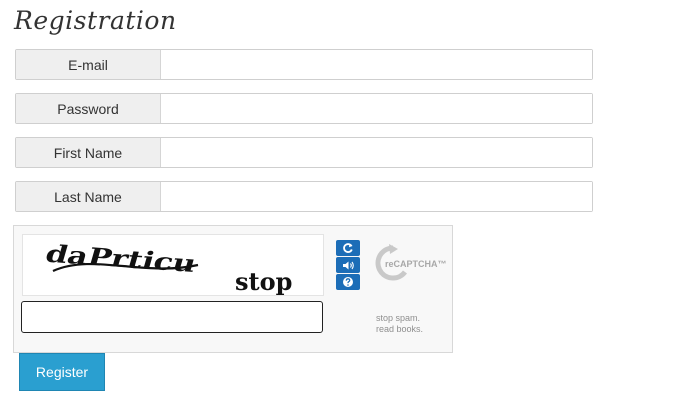  I want to click on email-row: E-mail, so click(304, 64).